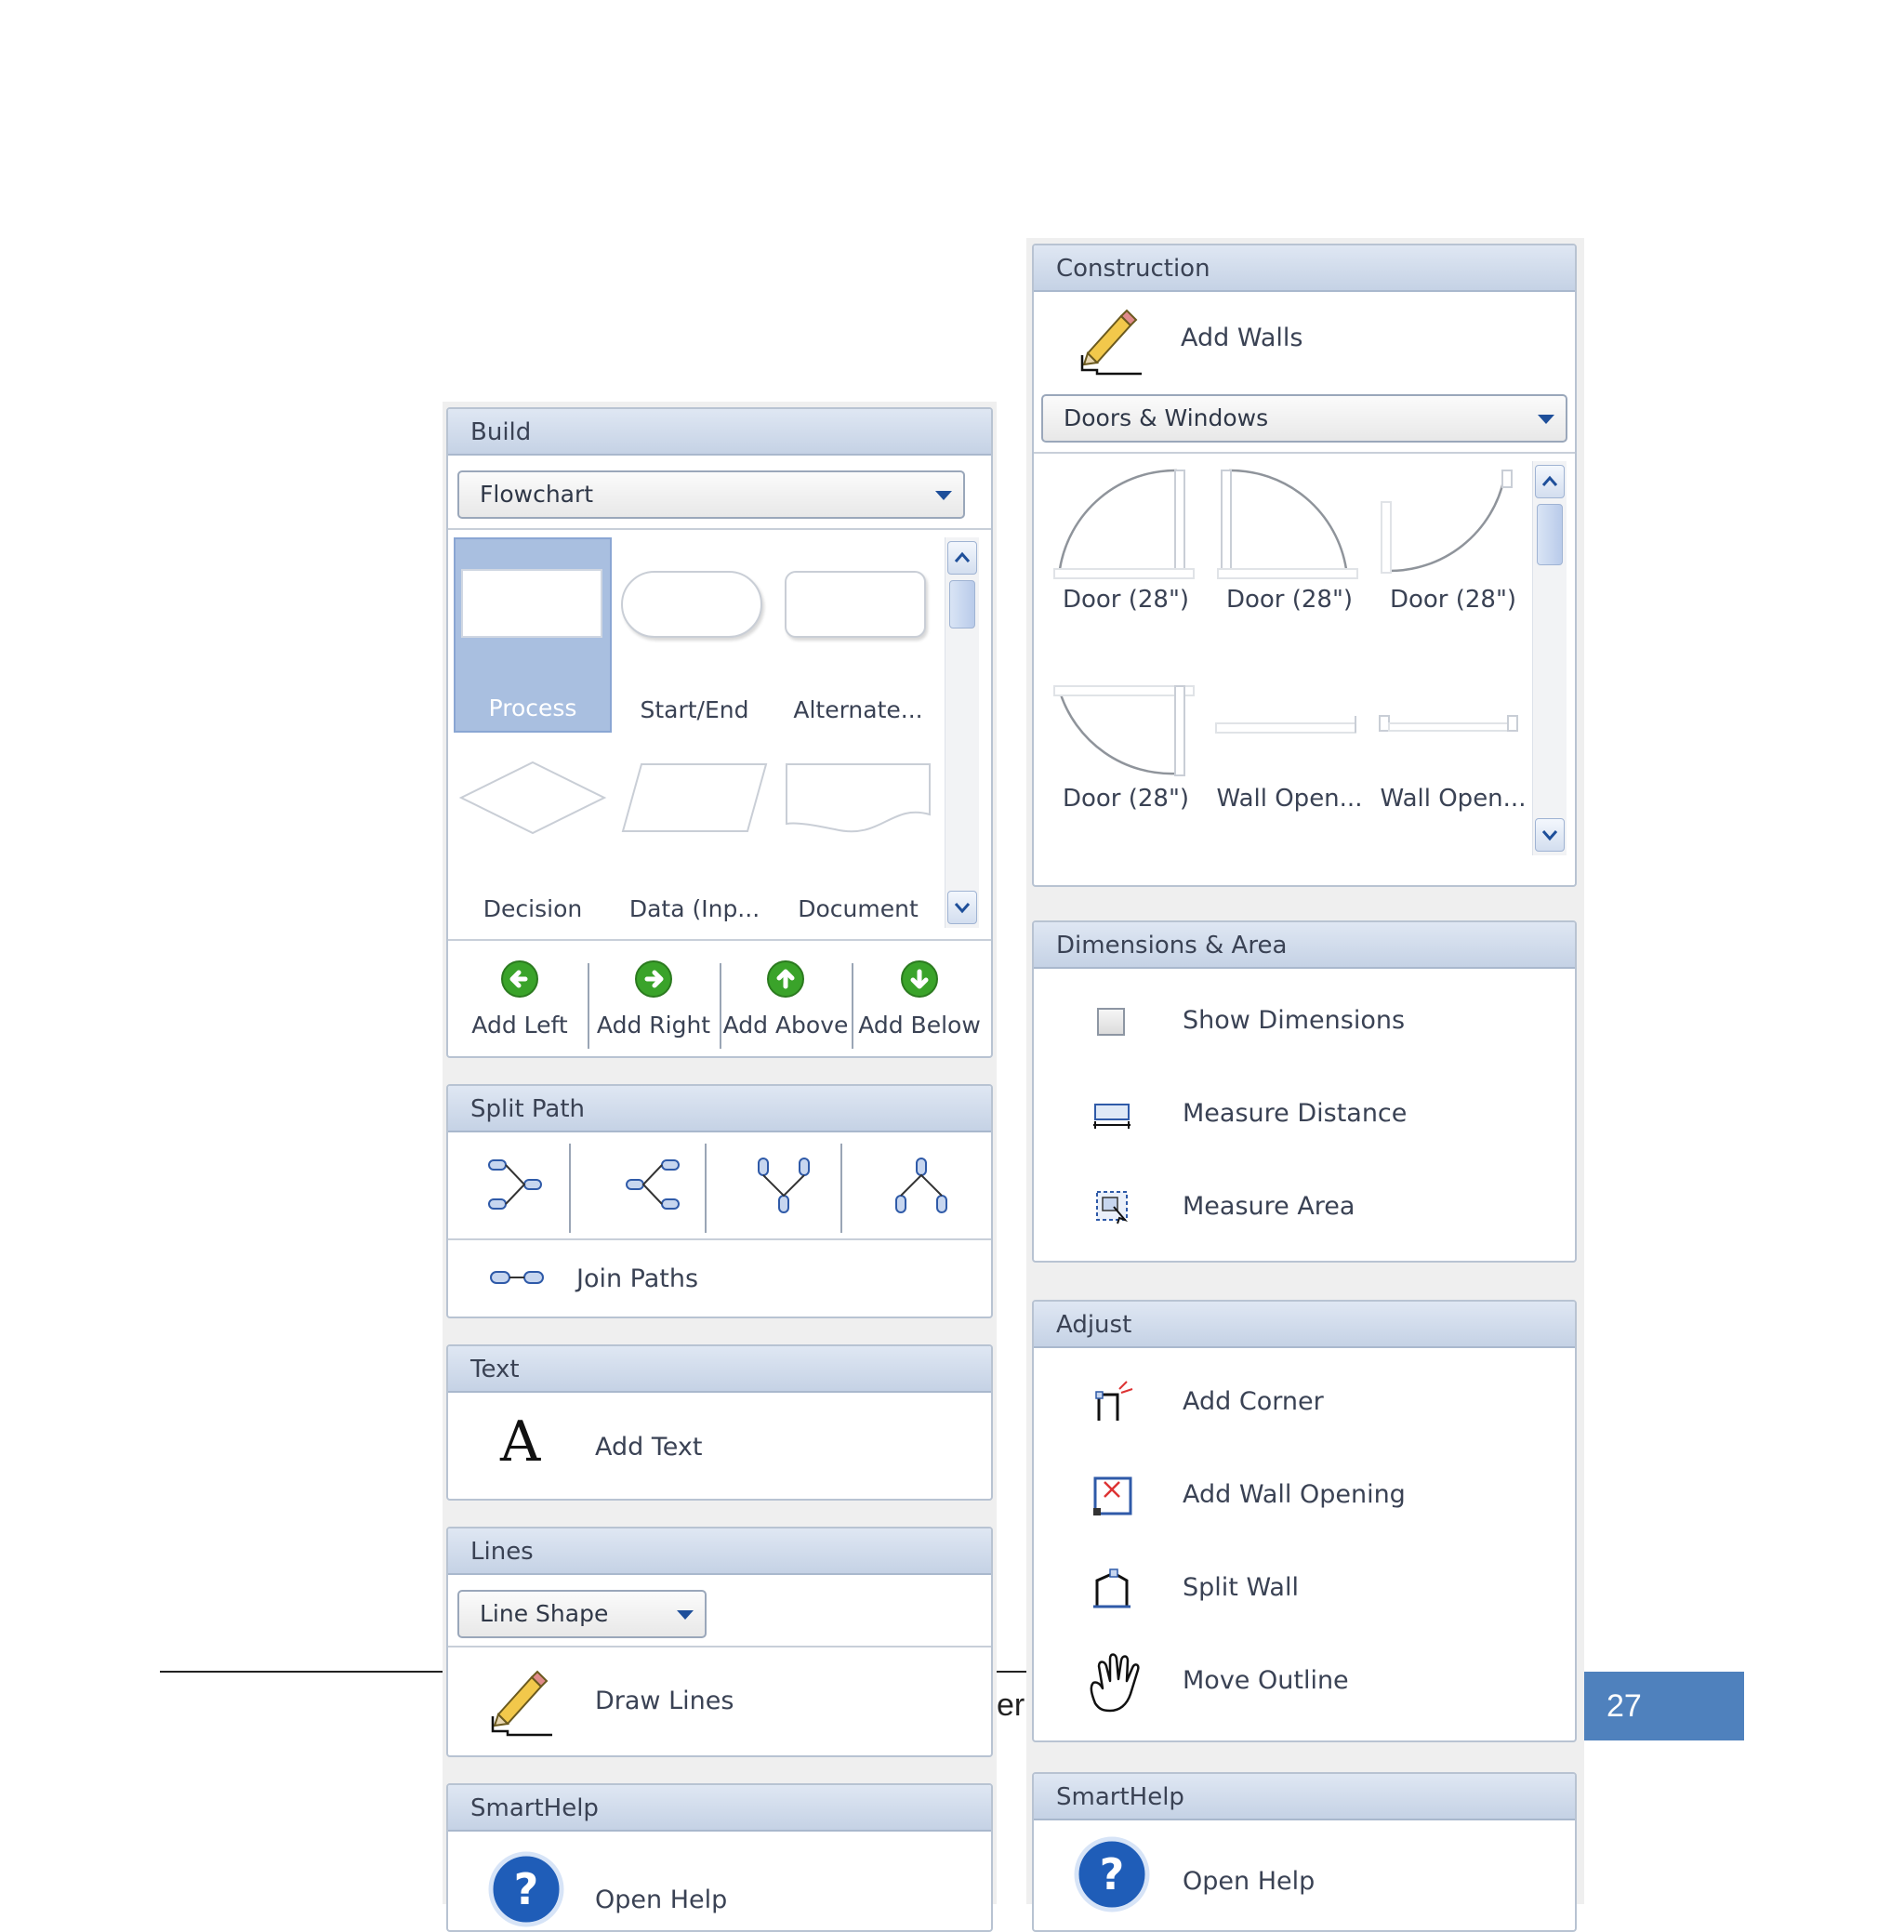 The width and height of the screenshot is (1904, 1932). What do you see at coordinates (1304, 1588) in the screenshot?
I see `split-wall-button: Split Wall` at bounding box center [1304, 1588].